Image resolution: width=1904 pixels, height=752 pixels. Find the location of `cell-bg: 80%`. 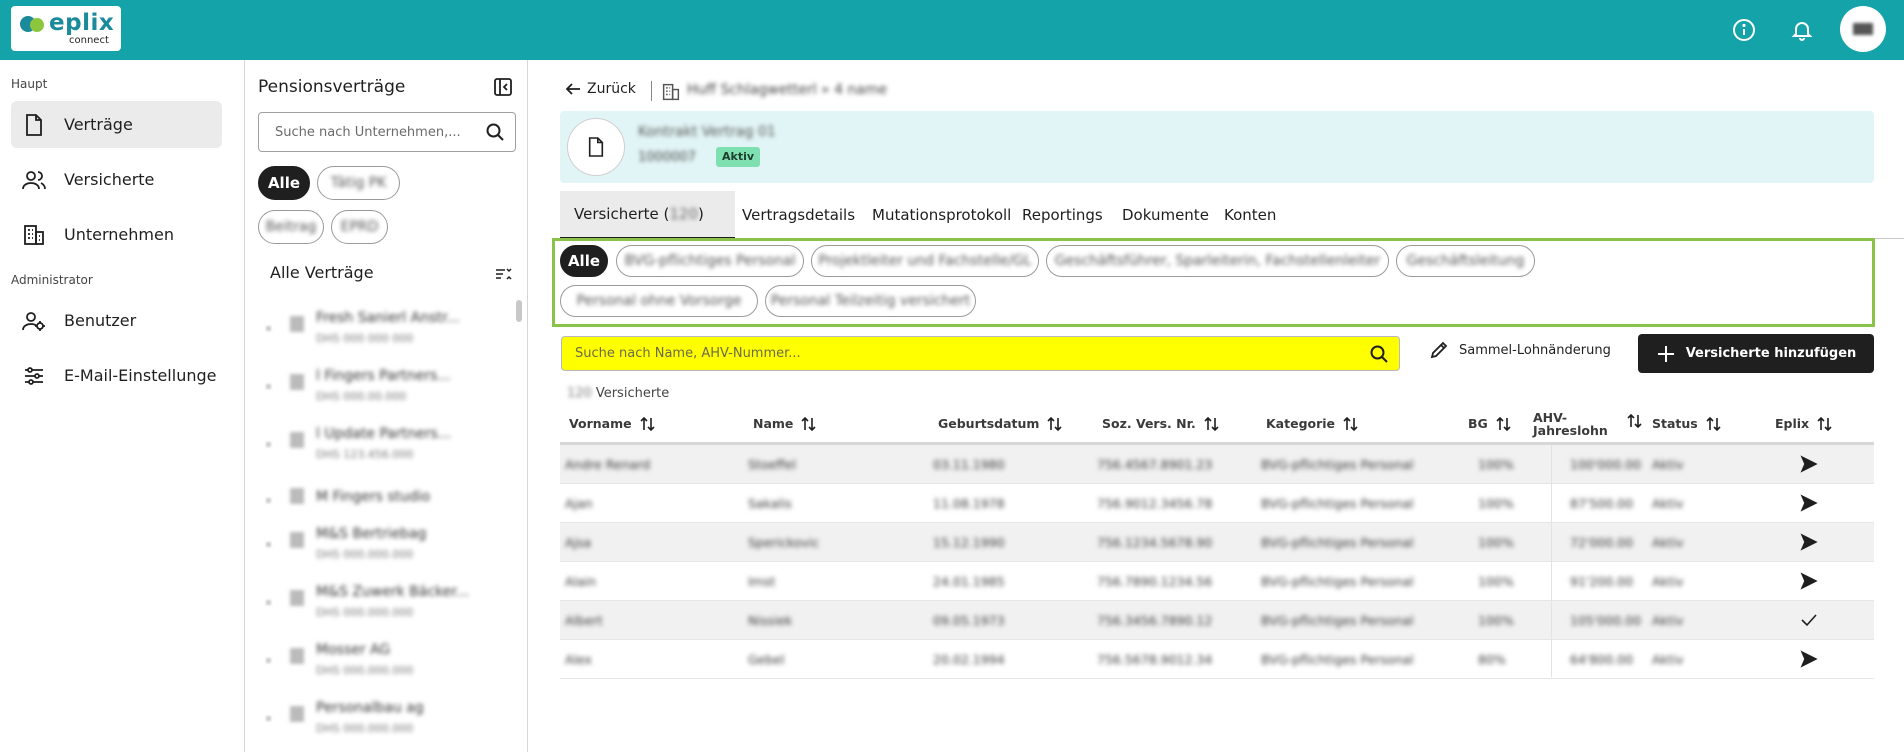

cell-bg: 80% is located at coordinates (1492, 659).